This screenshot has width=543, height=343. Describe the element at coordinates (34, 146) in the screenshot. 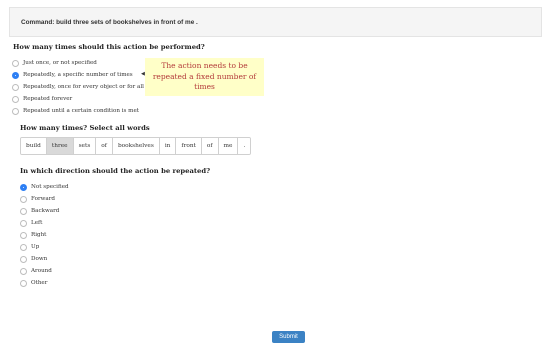

I see `word-button: build` at that location.